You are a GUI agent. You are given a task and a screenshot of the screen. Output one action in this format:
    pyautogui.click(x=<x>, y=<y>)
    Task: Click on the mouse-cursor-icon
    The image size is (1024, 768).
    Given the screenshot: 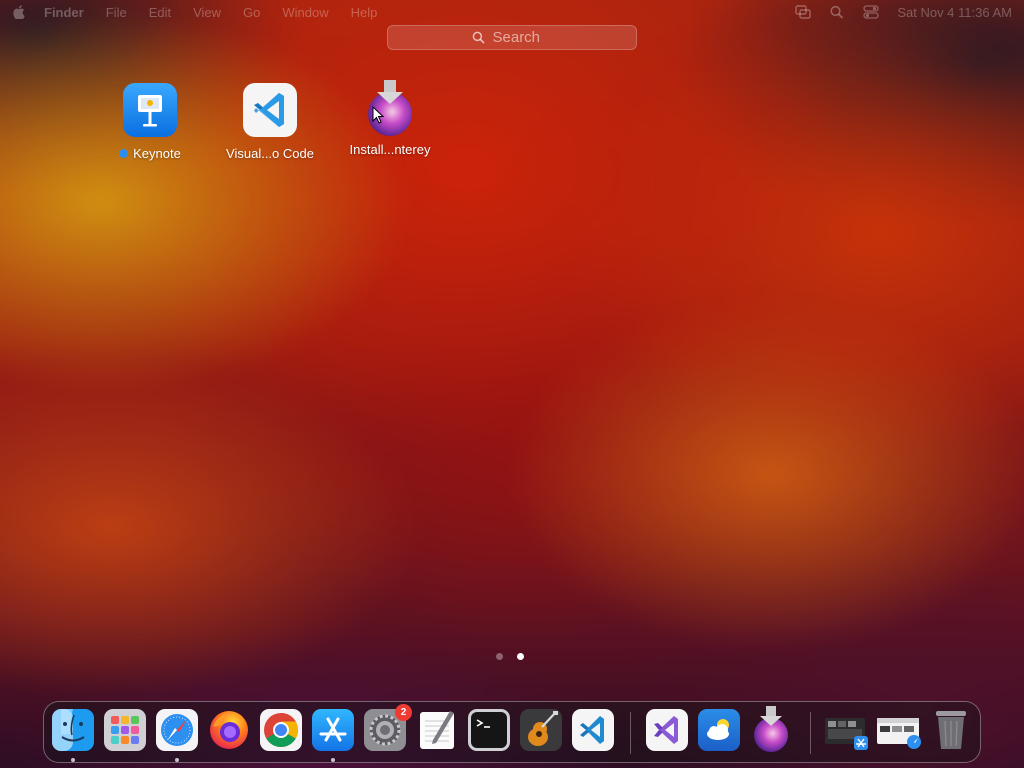 What is the action you would take?
    pyautogui.click(x=378, y=115)
    